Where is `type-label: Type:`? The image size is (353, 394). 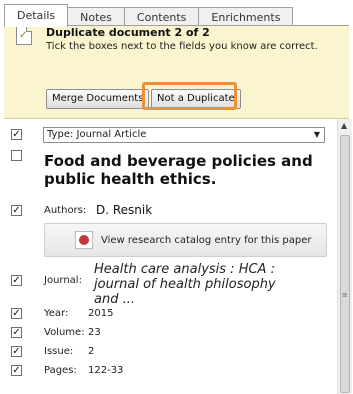 type-label: Type: is located at coordinates (60, 134).